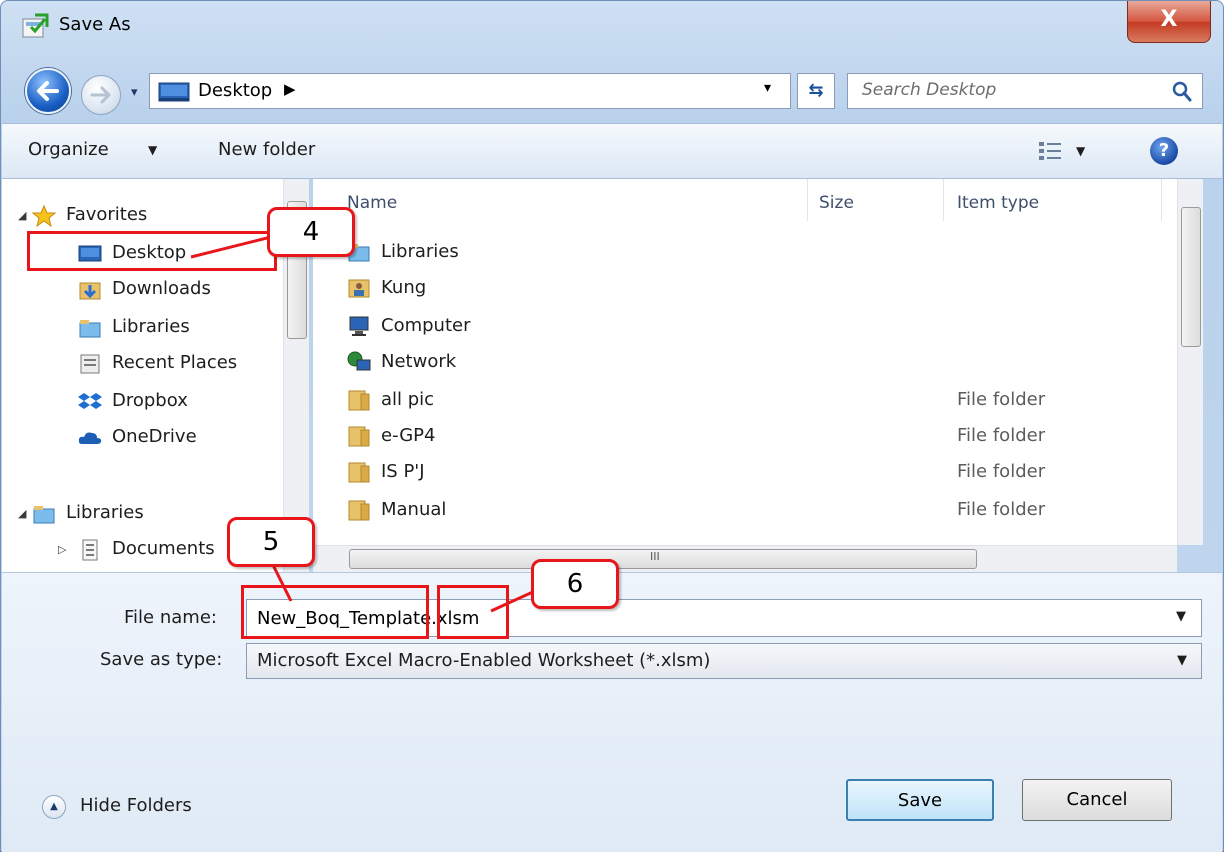 The width and height of the screenshot is (1224, 852). Describe the element at coordinates (575, 584) in the screenshot. I see `annotation-step-6: 6` at that location.